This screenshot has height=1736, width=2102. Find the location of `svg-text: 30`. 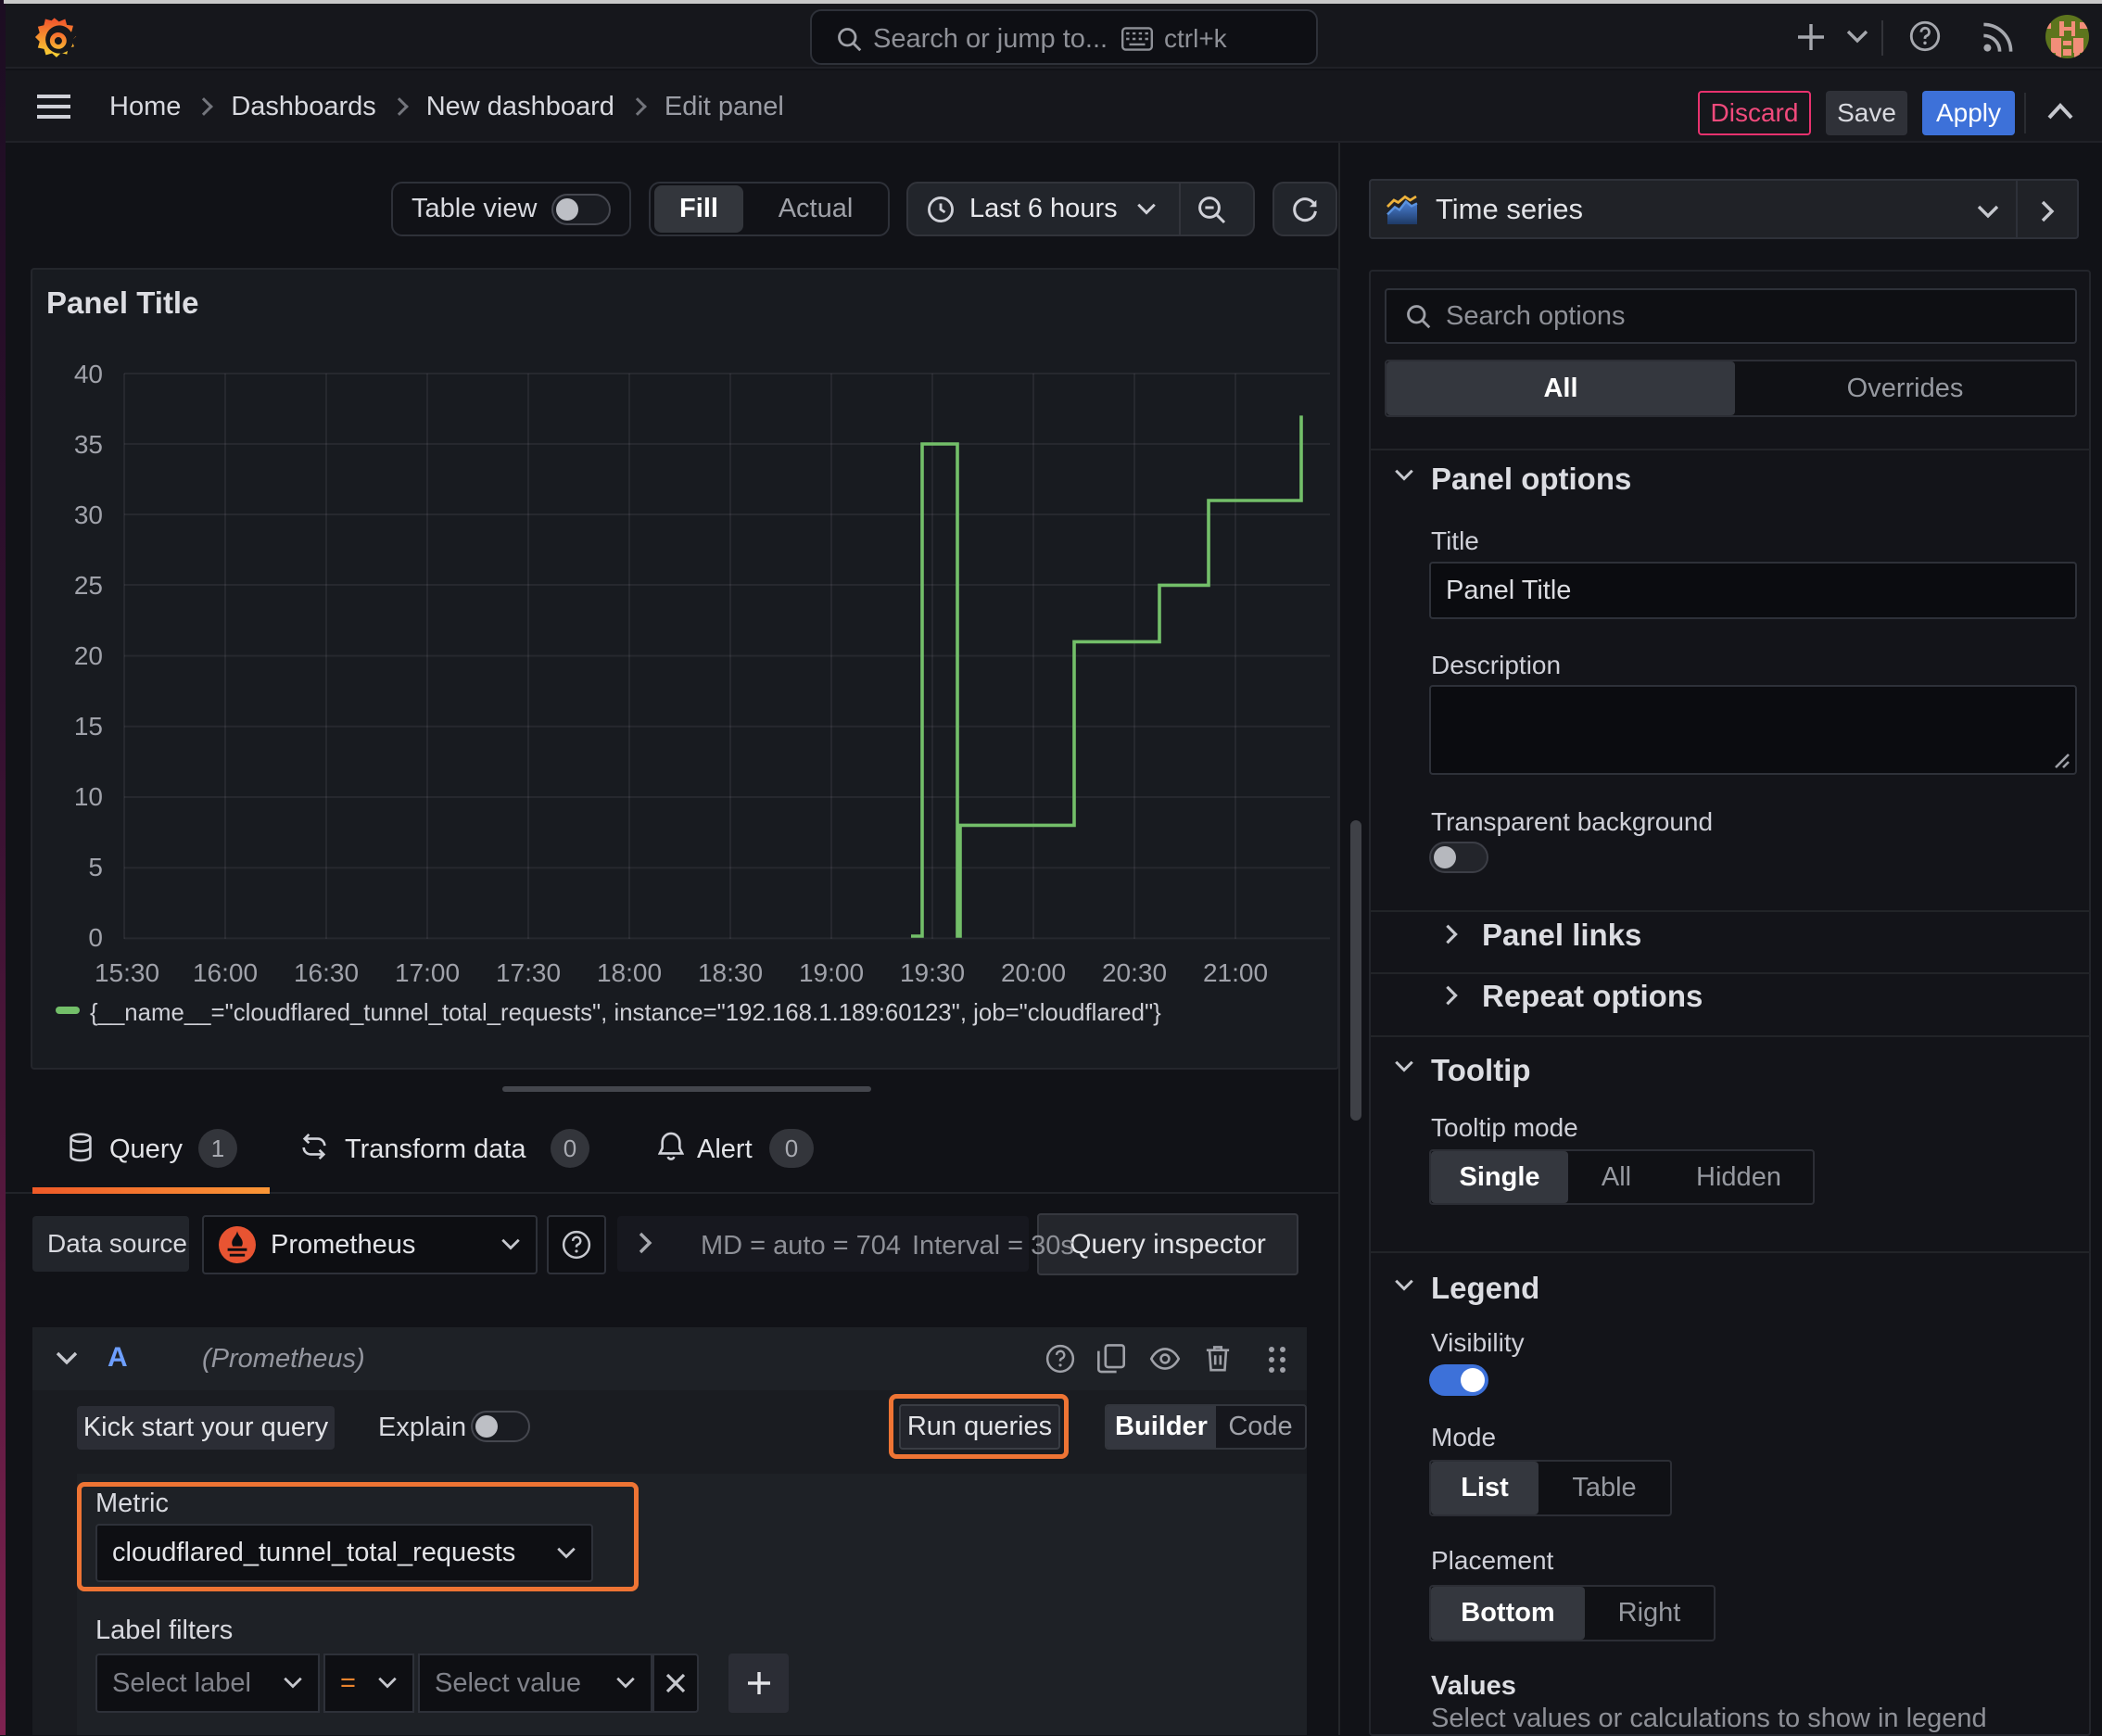

svg-text: 30 is located at coordinates (88, 515).